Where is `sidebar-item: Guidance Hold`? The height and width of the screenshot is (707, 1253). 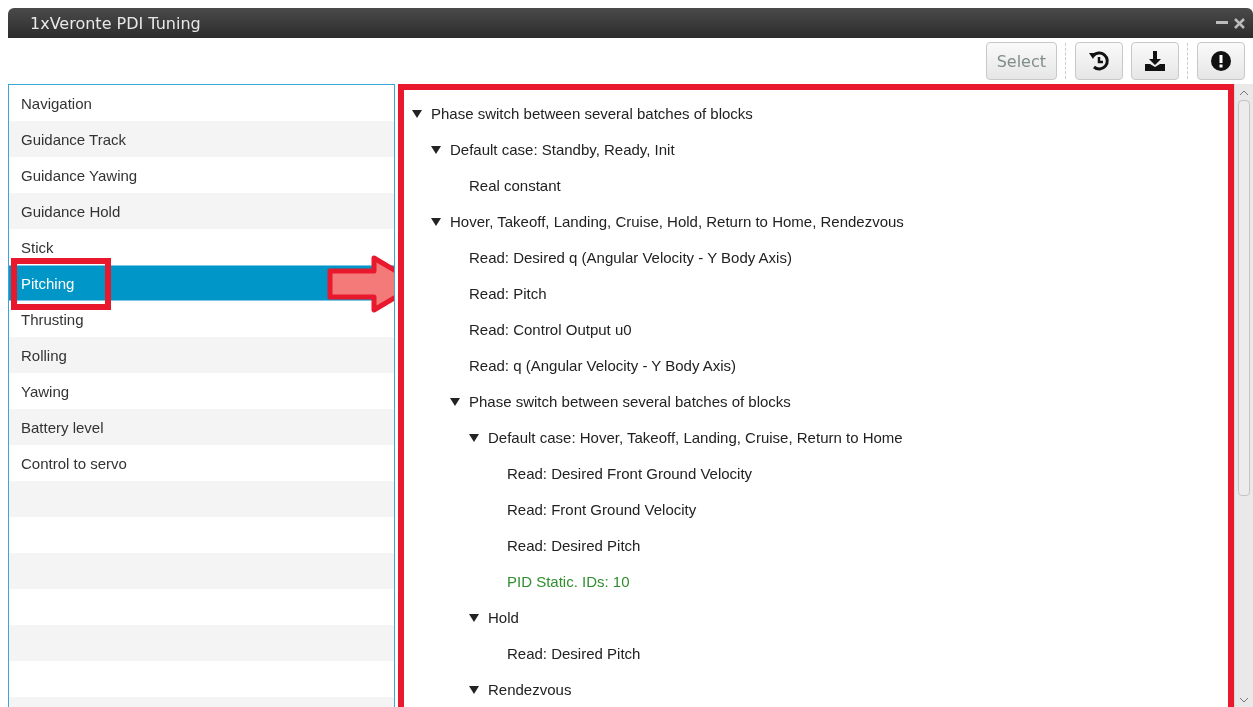
sidebar-item: Guidance Hold is located at coordinates (201, 211).